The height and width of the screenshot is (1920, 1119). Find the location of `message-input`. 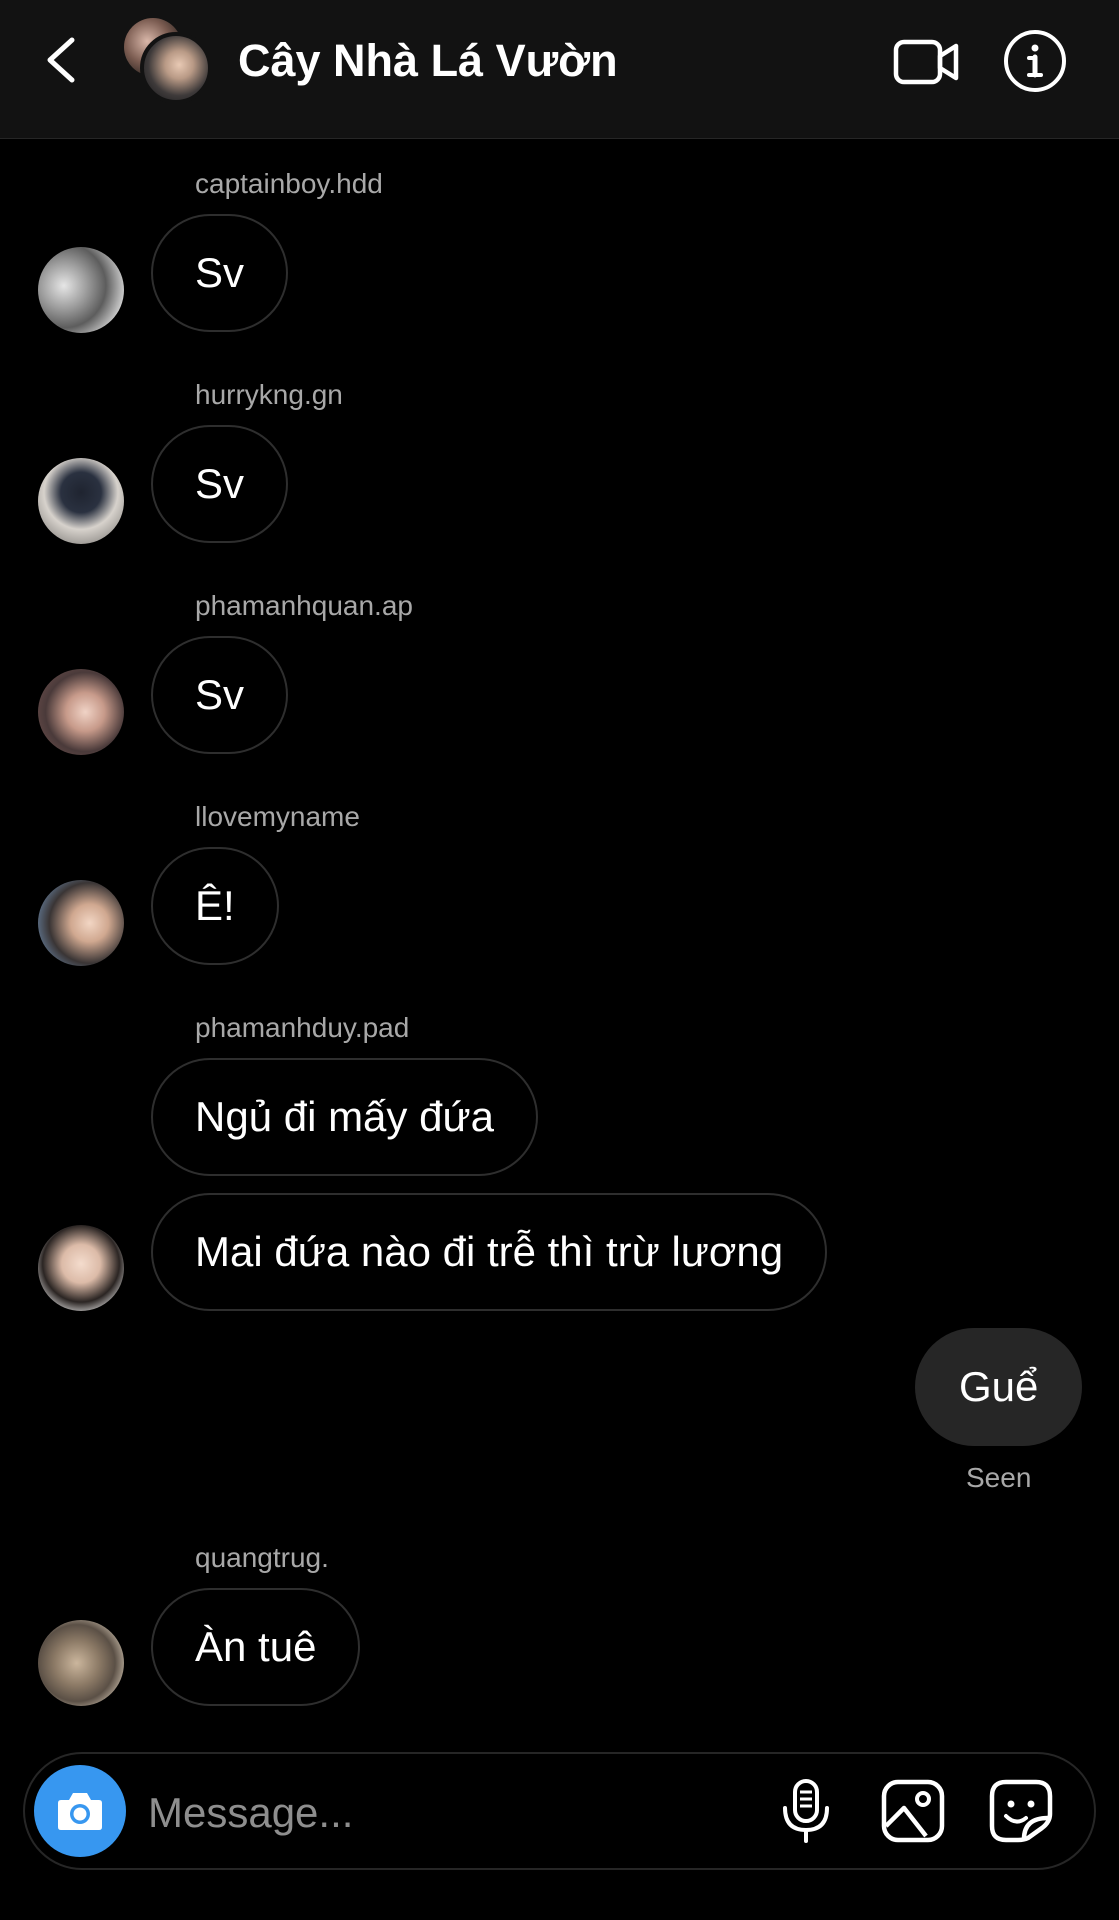

message-input is located at coordinates (448, 1813).